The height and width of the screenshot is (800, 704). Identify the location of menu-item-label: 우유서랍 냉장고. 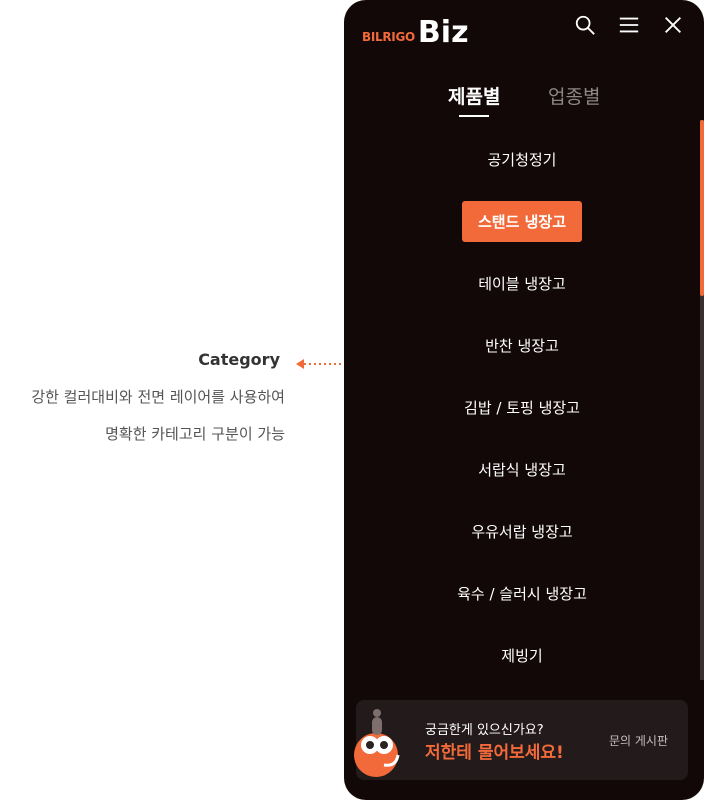
(522, 531).